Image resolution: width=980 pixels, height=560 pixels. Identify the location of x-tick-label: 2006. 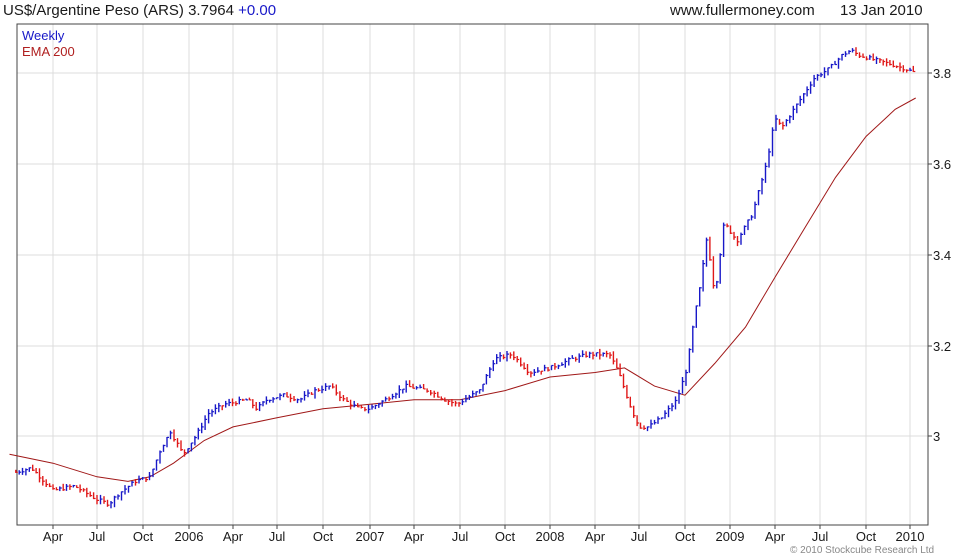
(189, 536).